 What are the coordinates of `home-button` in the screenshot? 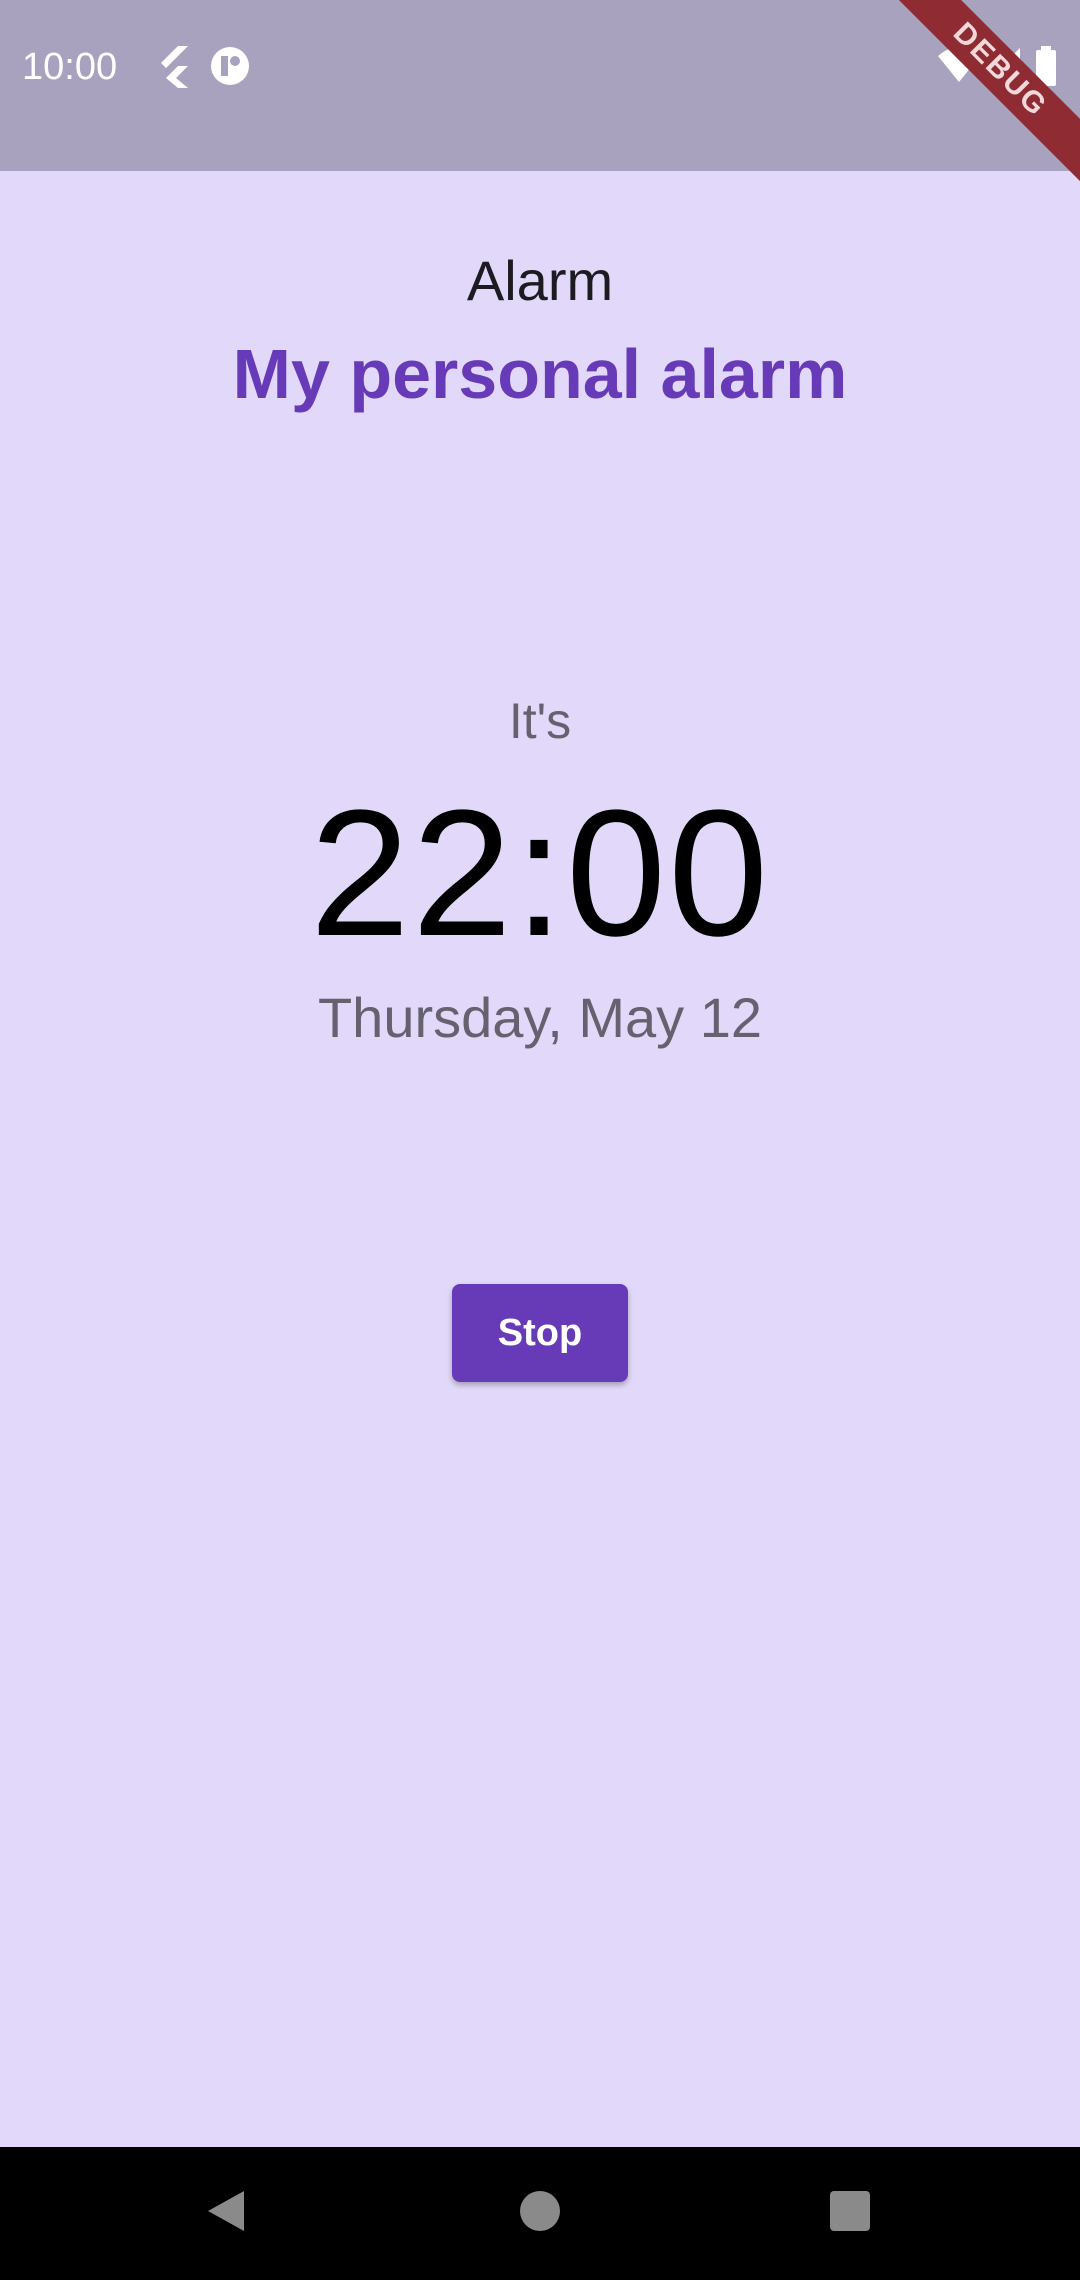 It's located at (540, 2213).